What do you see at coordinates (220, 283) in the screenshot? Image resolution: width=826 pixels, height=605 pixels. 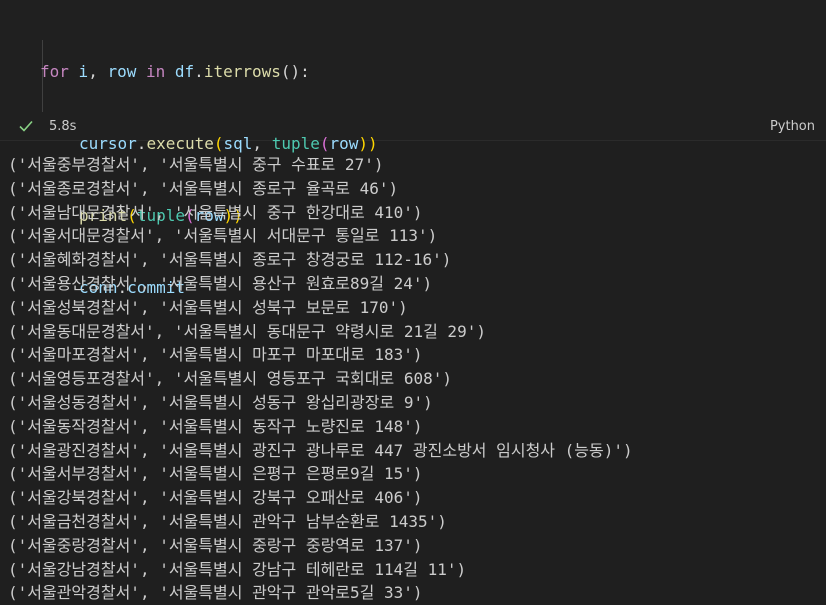 I see `output-line: ('서울용산경찰서', '서울특별시 용산구 원효로89길 24')` at bounding box center [220, 283].